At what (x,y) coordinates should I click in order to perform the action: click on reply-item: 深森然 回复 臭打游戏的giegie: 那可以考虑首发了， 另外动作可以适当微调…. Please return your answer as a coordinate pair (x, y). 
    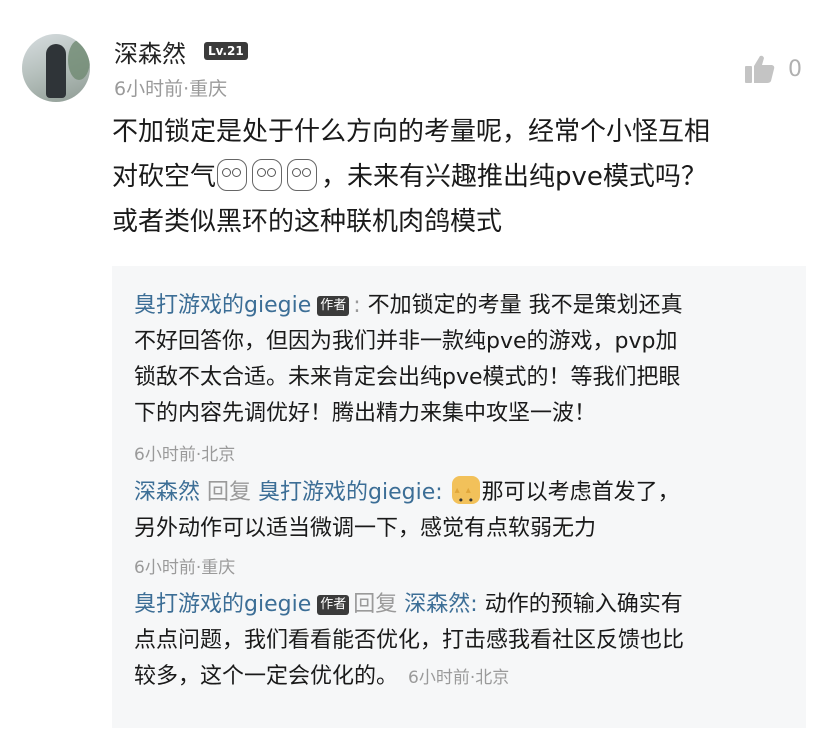
    Looking at the image, I should click on (464, 510).